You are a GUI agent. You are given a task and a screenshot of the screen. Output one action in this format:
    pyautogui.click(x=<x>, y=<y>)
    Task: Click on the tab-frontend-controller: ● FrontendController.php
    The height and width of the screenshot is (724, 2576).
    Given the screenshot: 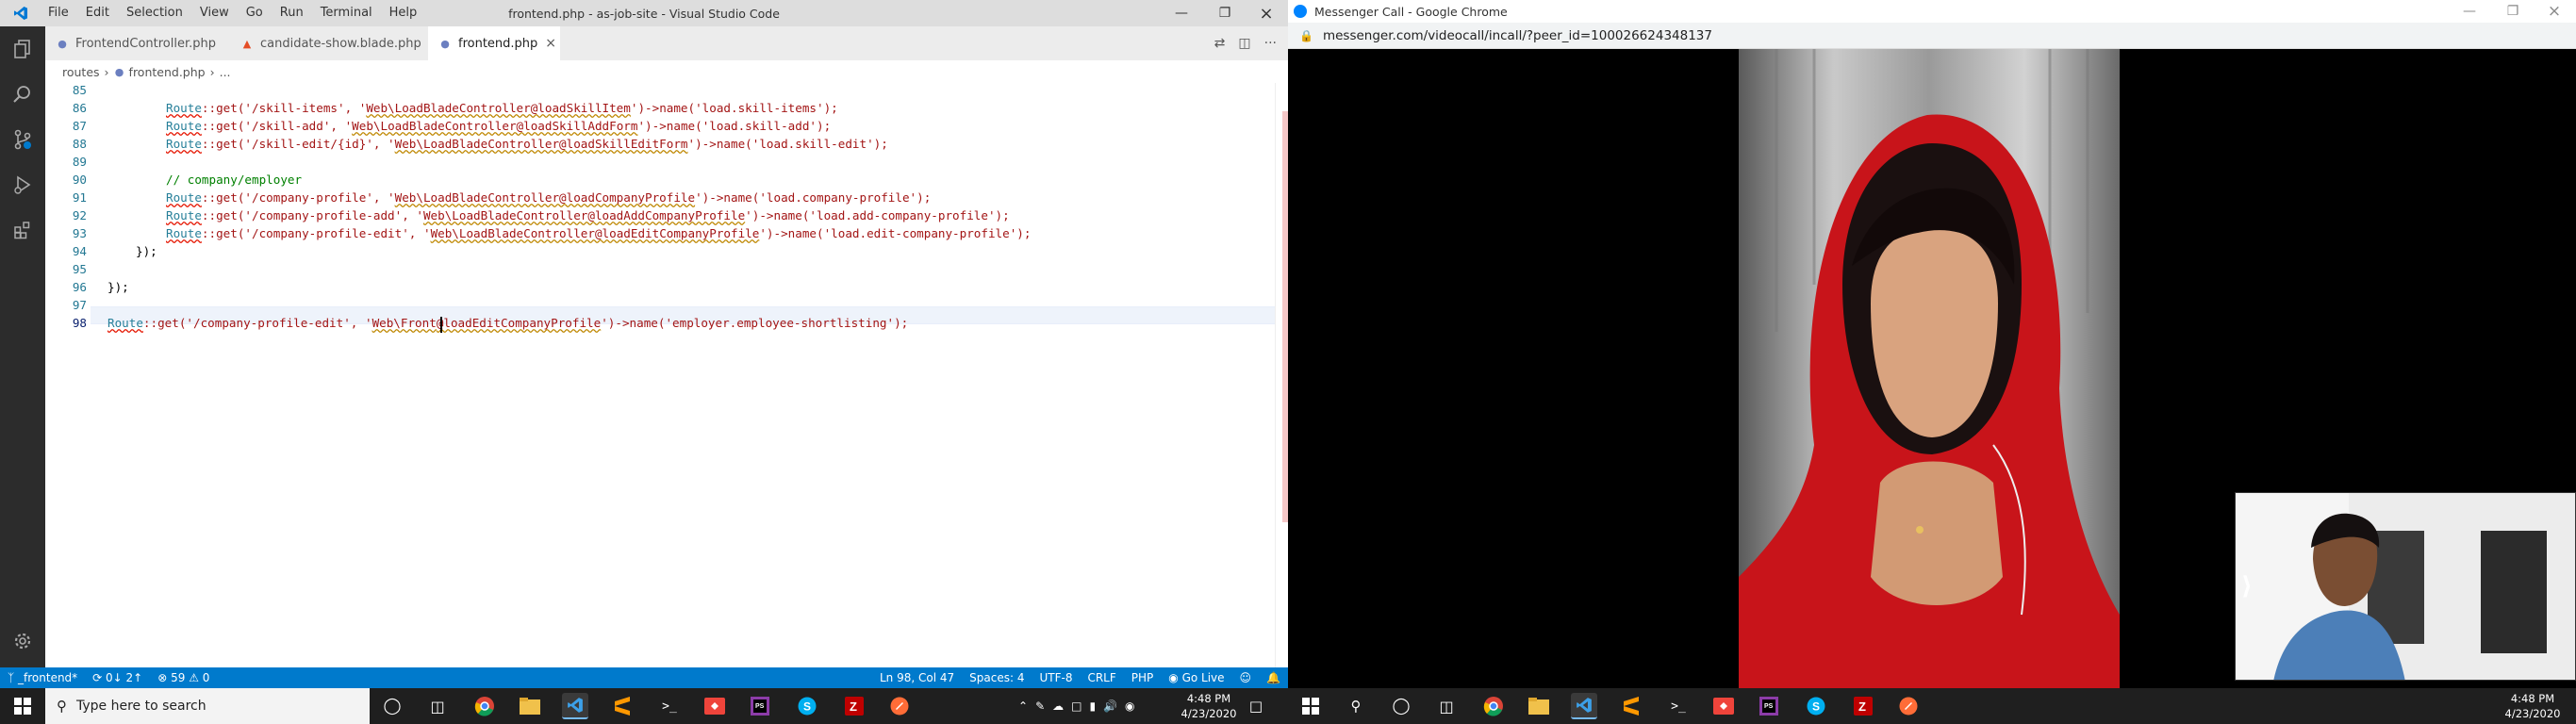 What is the action you would take?
    pyautogui.click(x=137, y=43)
    